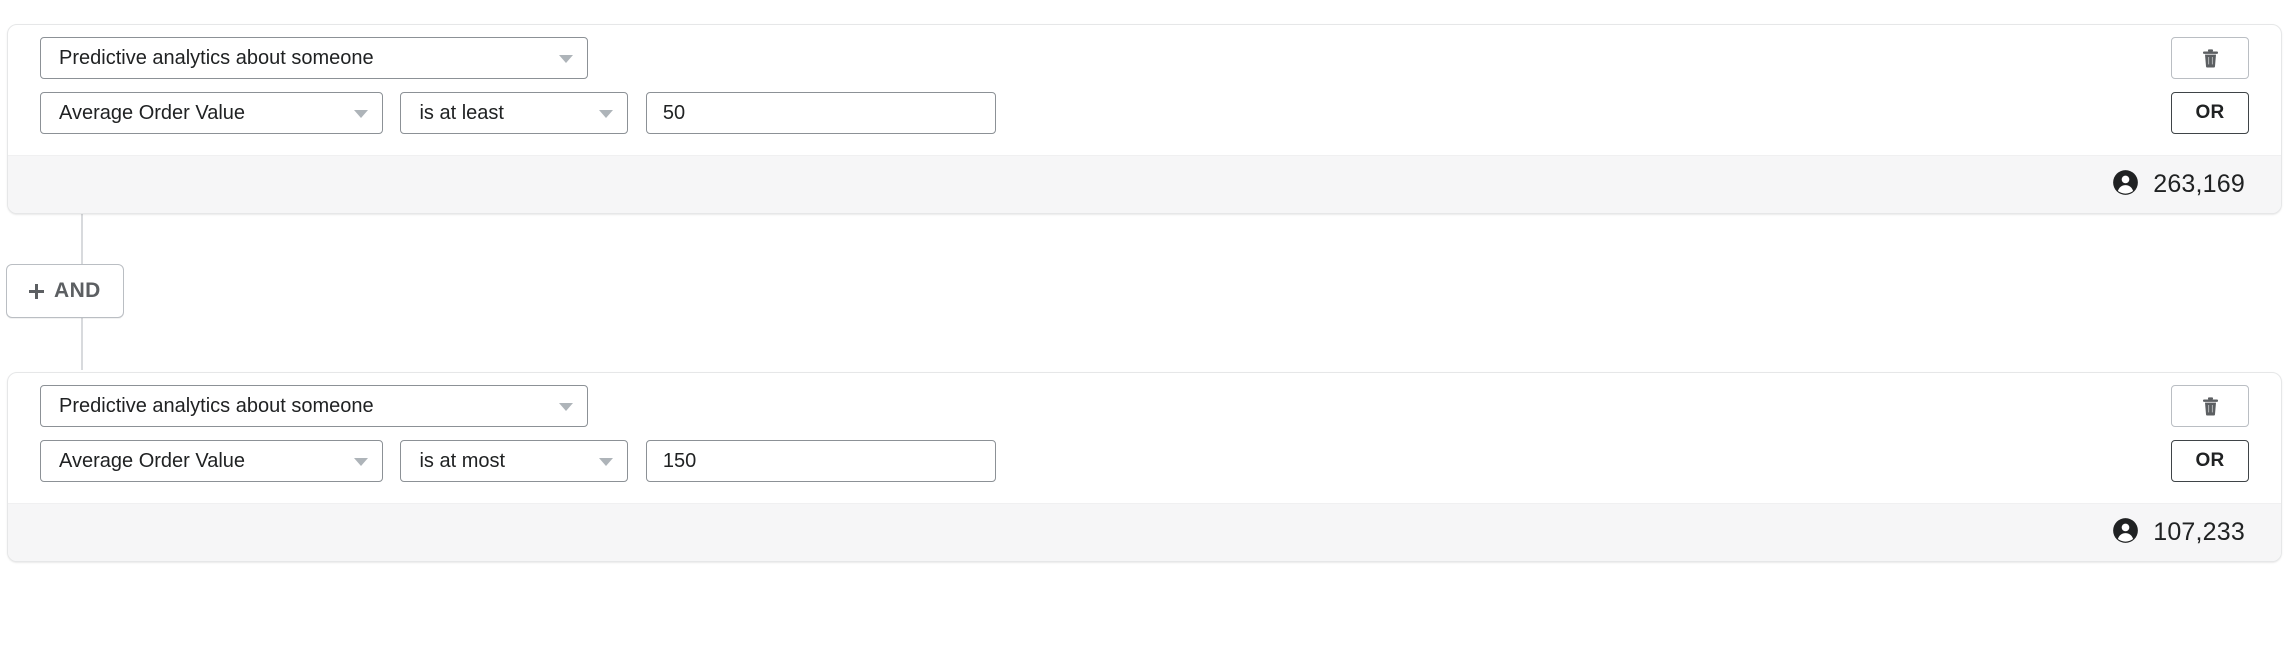  I want to click on rule-group-1-footer: 263,169, so click(1144, 184).